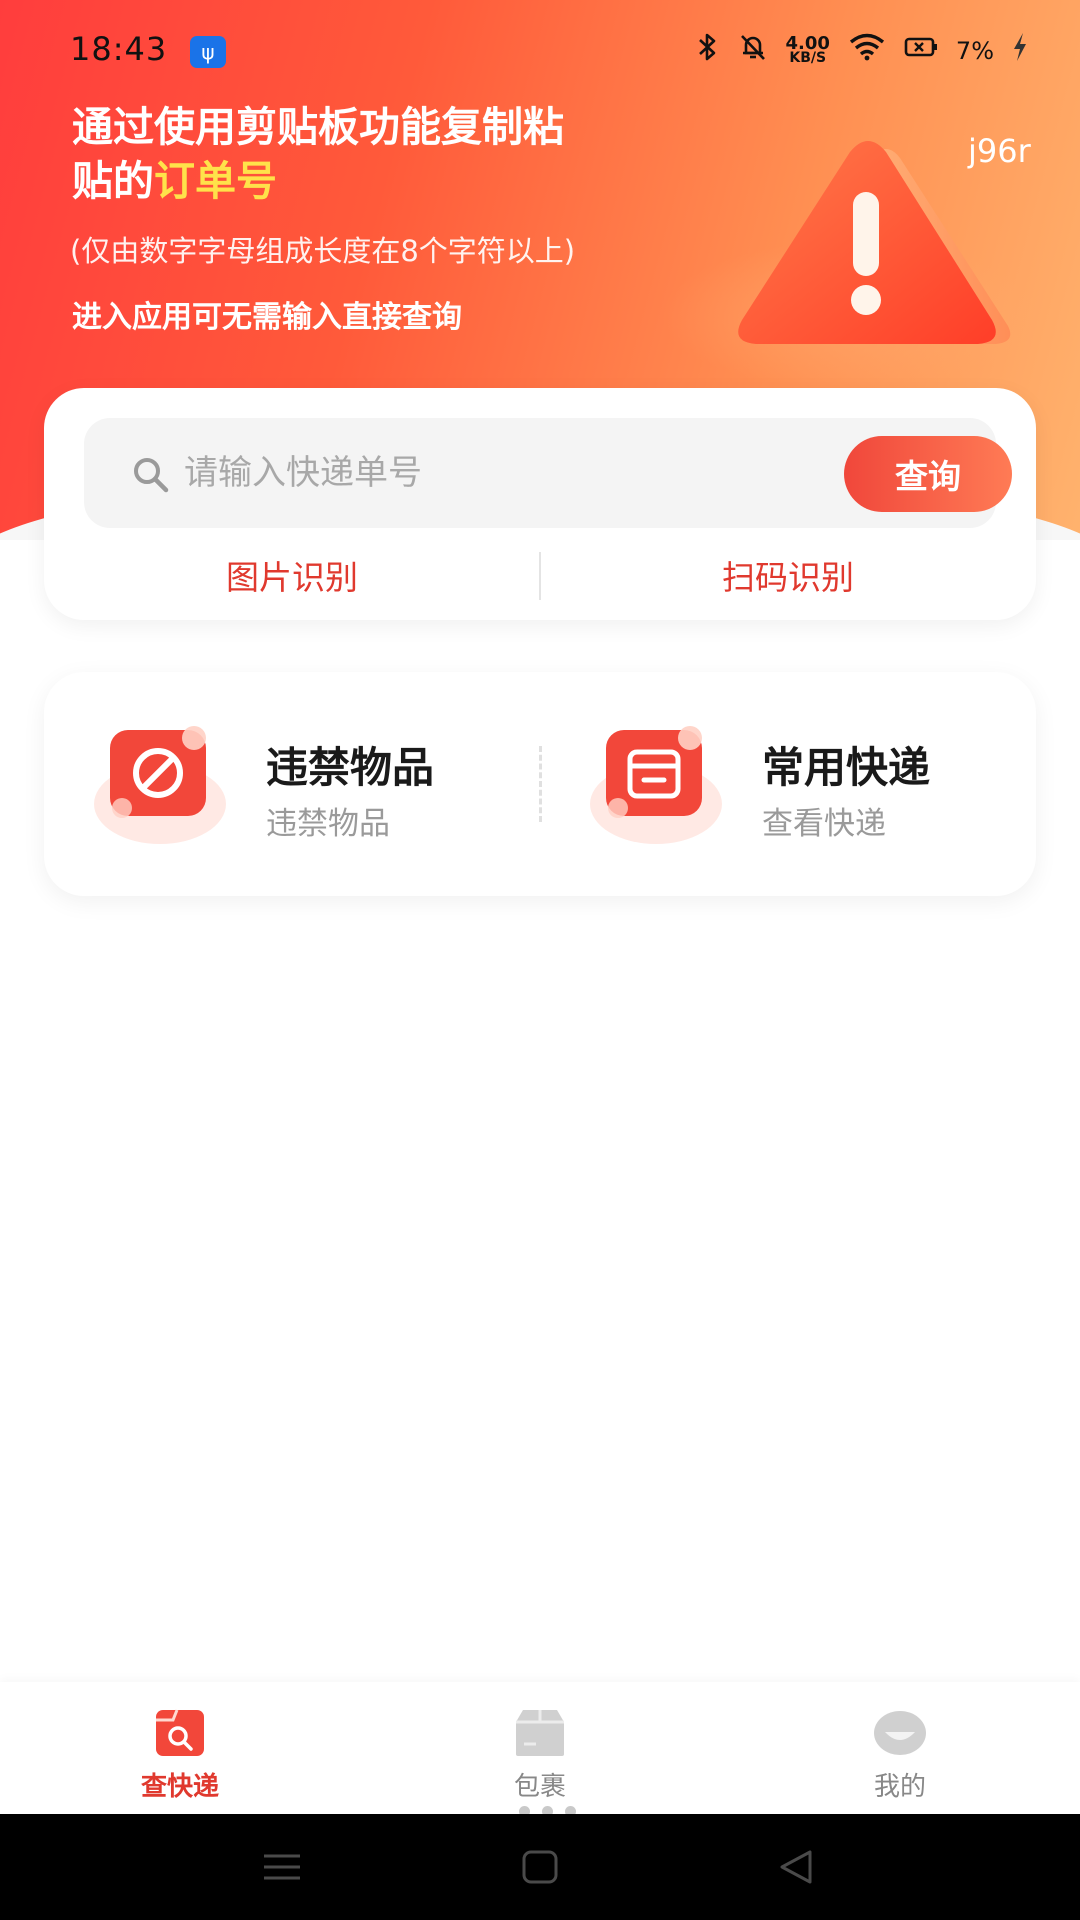  I want to click on tab-mine-label: 我的, so click(899, 1787).